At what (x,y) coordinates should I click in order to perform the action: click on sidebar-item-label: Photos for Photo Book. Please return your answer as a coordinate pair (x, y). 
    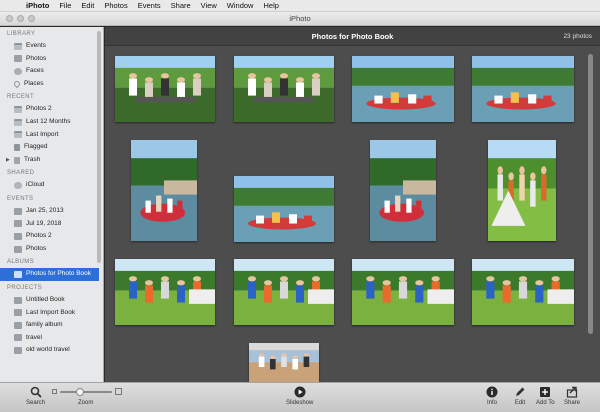
    Looking at the image, I should click on (59, 274).